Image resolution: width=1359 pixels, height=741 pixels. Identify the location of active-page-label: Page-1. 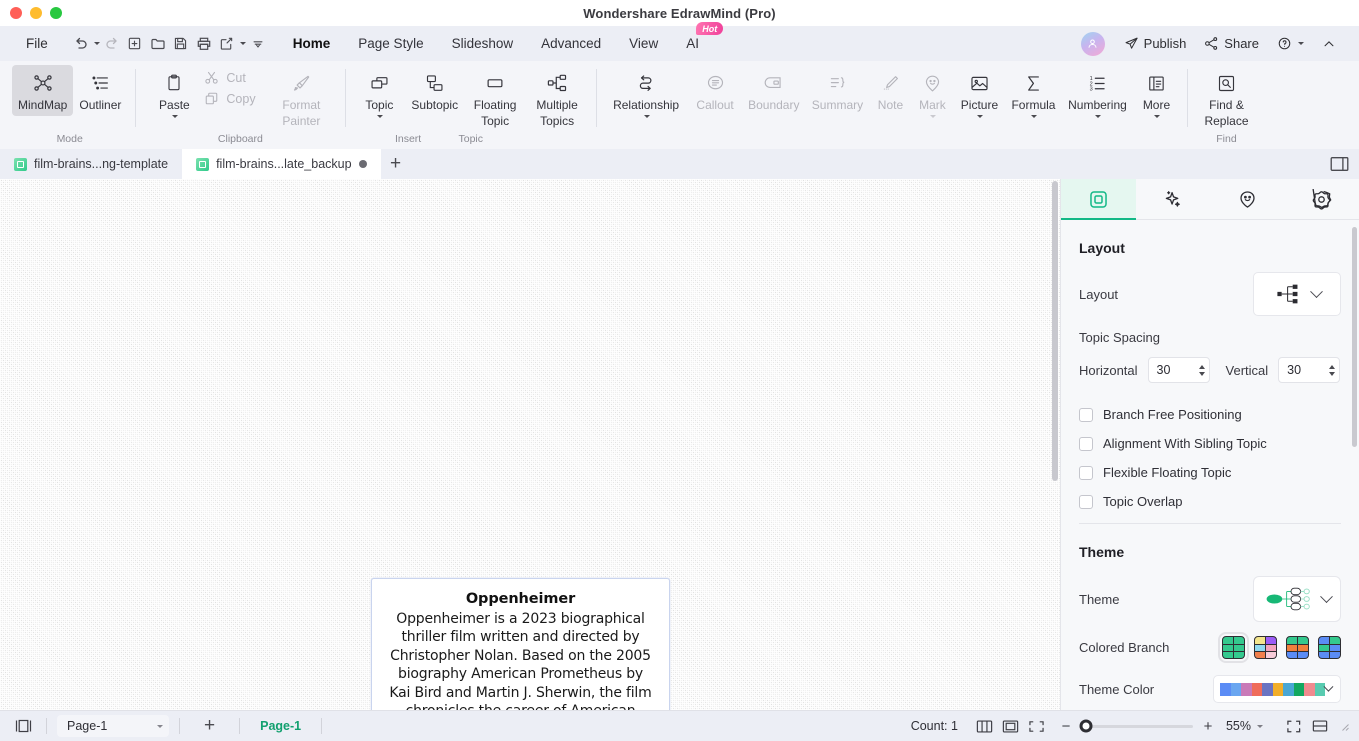
(280, 726).